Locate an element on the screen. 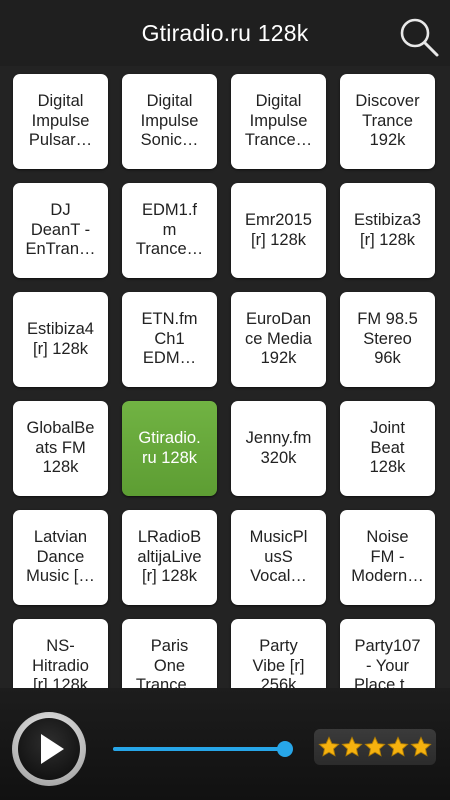  station-tile: NS- Hitradio [r] 128k is located at coordinates (60, 653).